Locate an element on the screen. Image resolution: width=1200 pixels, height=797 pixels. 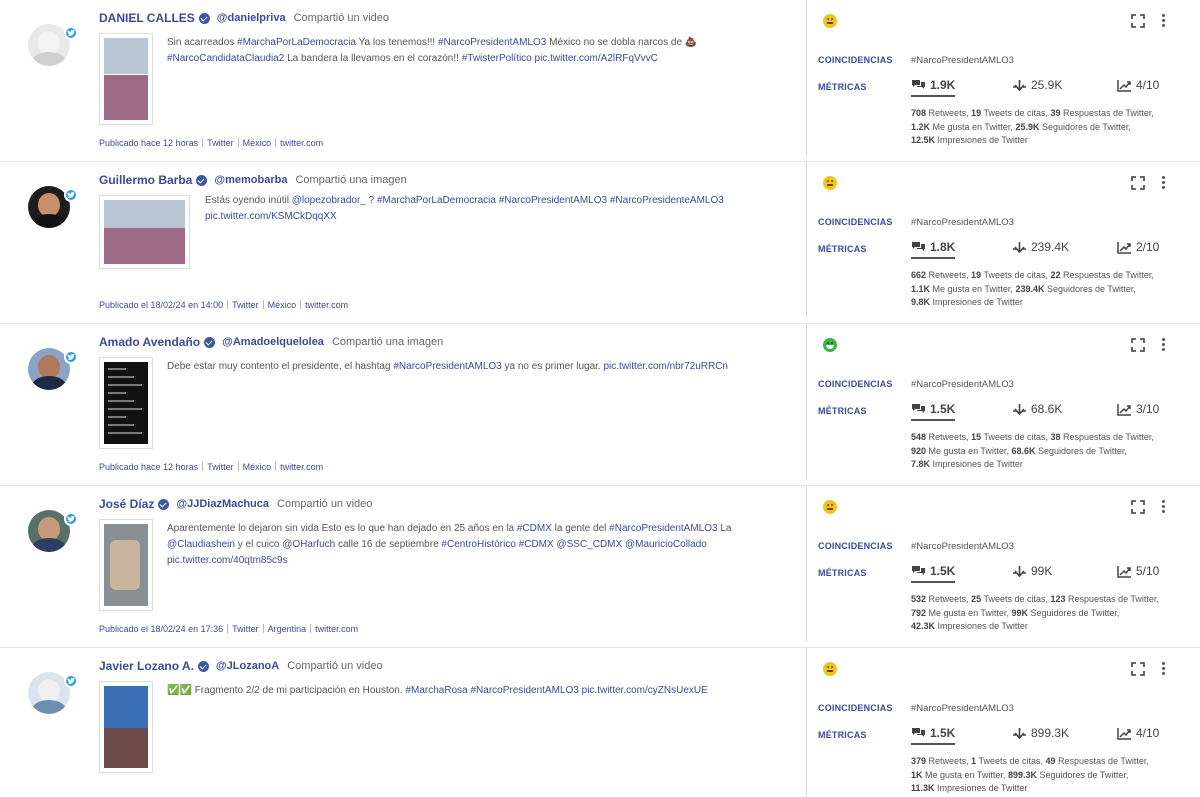
media-link: pic.twitter.com/40qtm85c9s is located at coordinates (227, 560).